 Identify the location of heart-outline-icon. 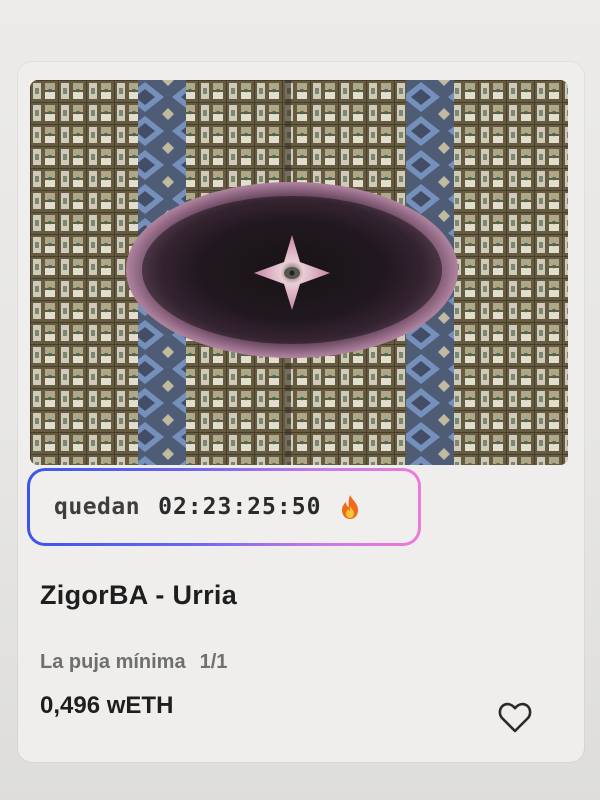
(515, 717).